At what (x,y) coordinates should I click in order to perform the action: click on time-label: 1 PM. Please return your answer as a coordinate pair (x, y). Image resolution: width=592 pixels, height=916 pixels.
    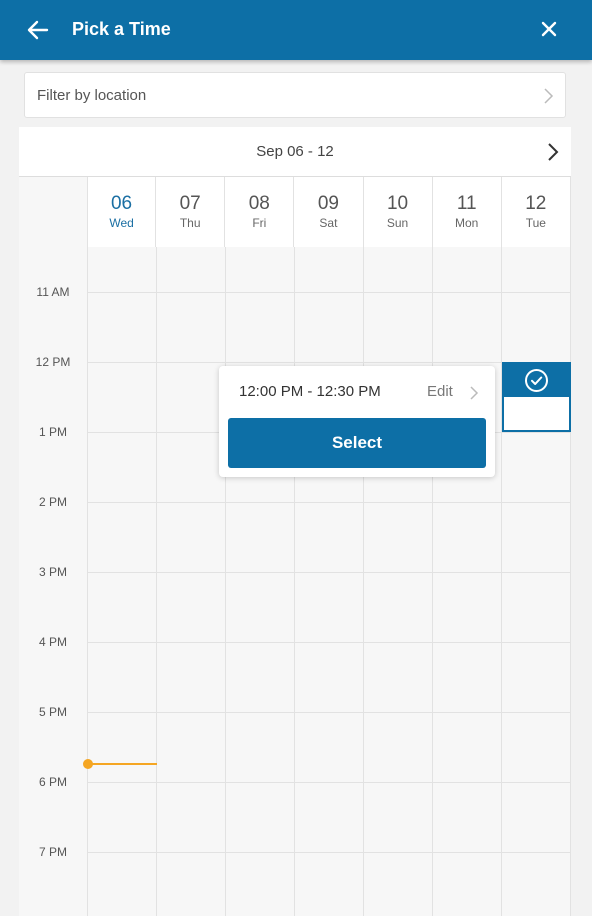
    Looking at the image, I should click on (52, 432).